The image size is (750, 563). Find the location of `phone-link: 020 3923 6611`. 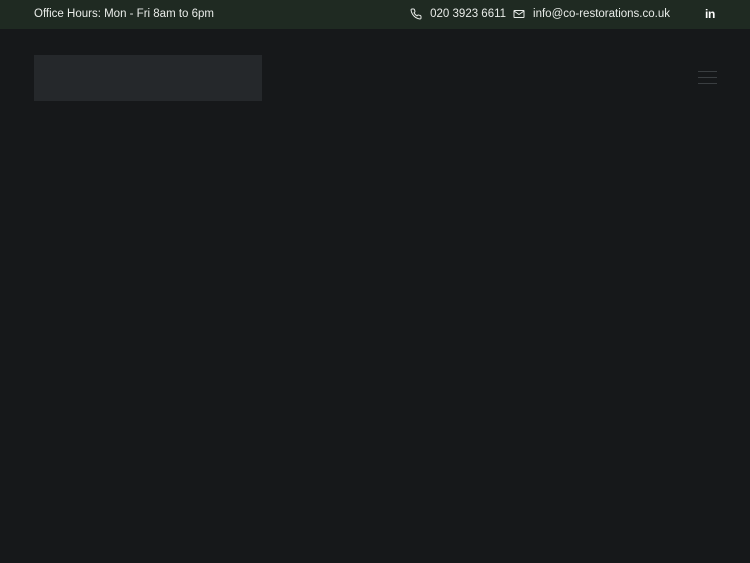

phone-link: 020 3923 6611 is located at coordinates (468, 14).